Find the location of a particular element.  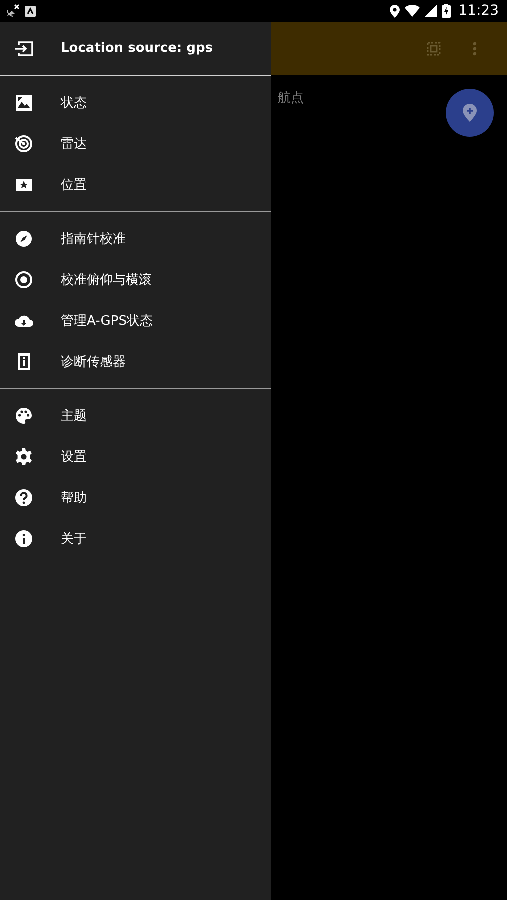

add-location-icon is located at coordinates (470, 113).